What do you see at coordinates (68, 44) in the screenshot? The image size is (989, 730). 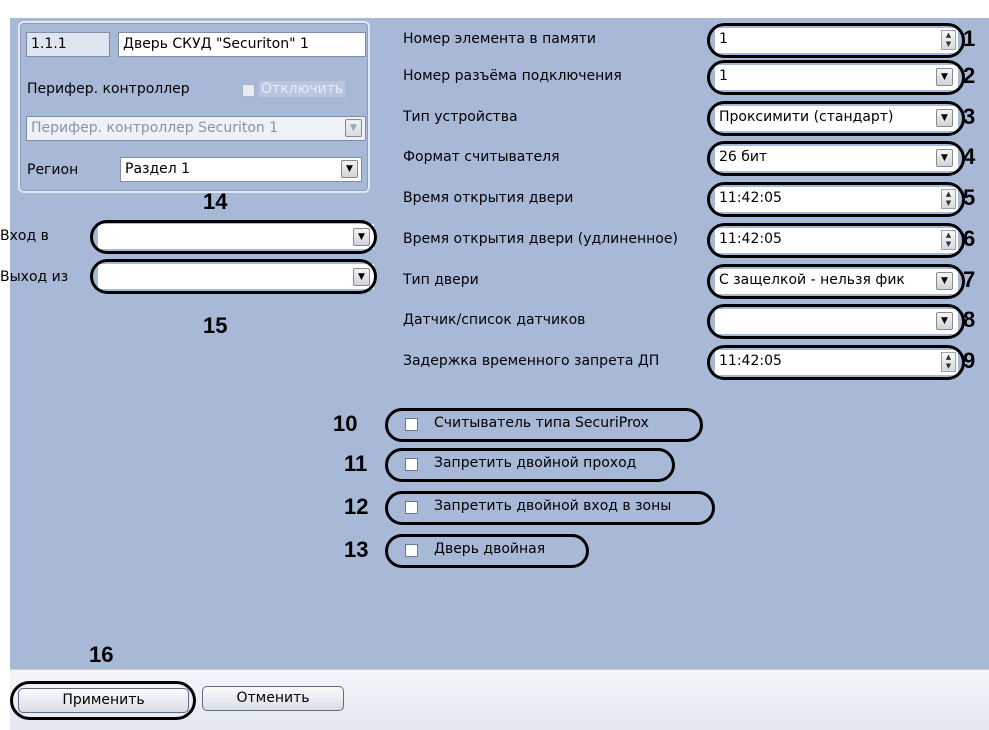 I see `id-field: 1.1.1` at bounding box center [68, 44].